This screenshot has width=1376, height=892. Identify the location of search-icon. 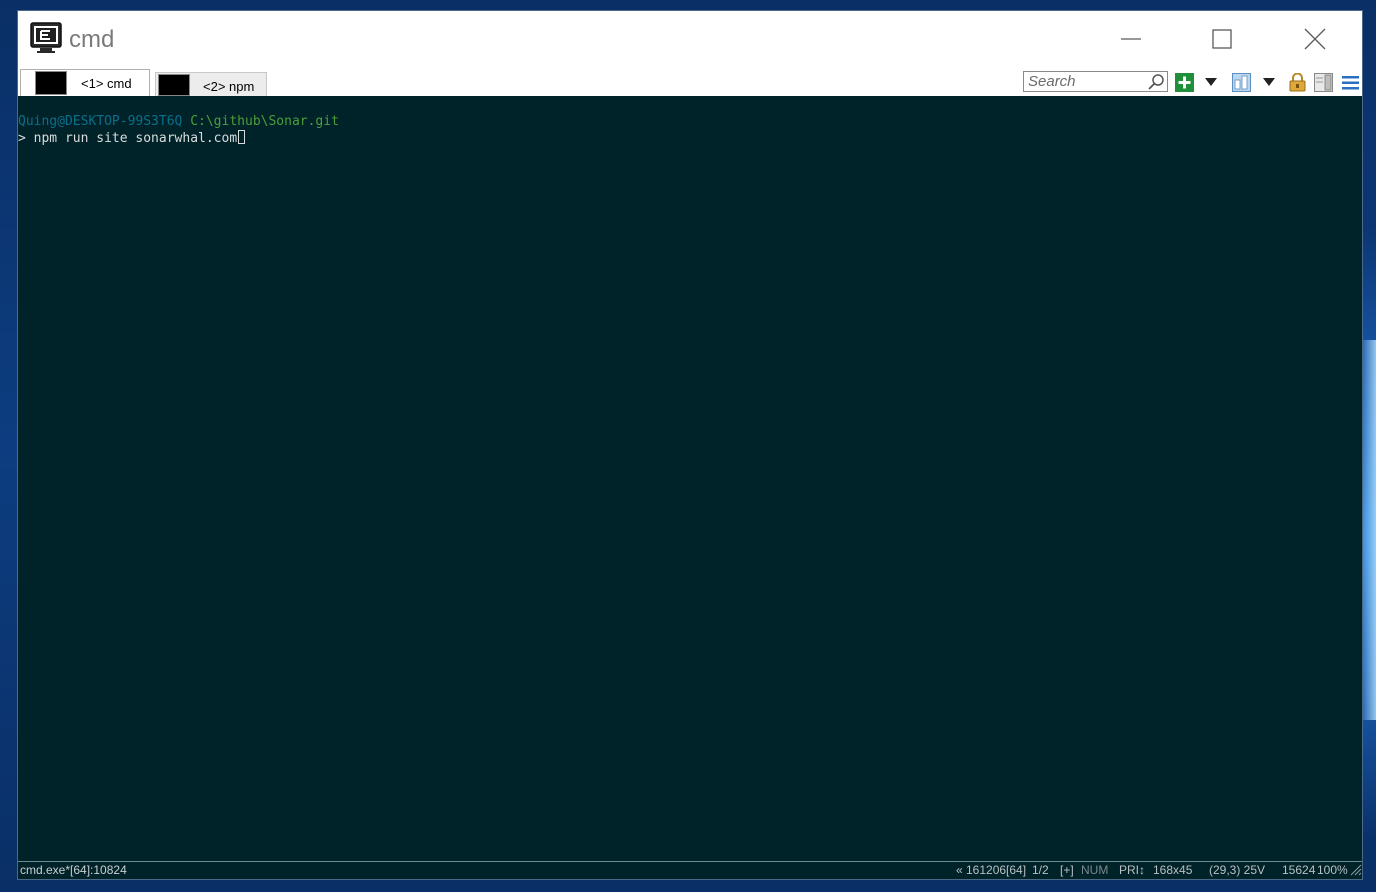
(1156, 84).